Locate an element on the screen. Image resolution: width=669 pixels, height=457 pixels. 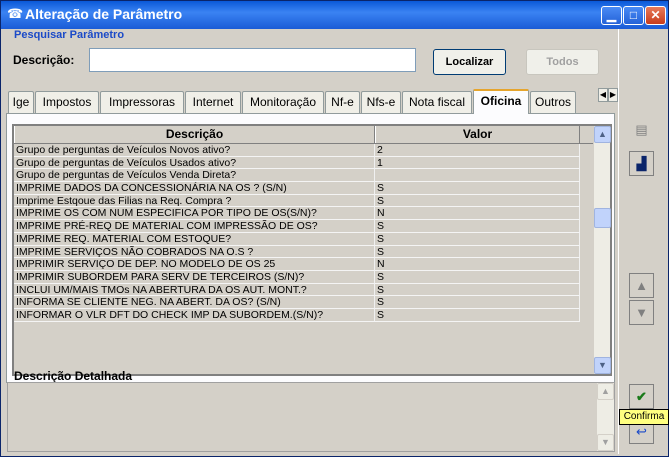
tab-impostos: Impostos is located at coordinates (67, 102).